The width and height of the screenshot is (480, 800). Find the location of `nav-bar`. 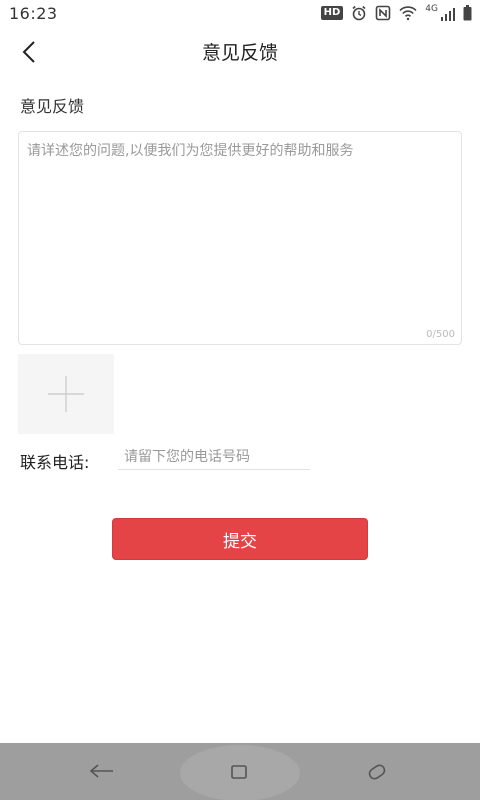

nav-bar is located at coordinates (240, 771).